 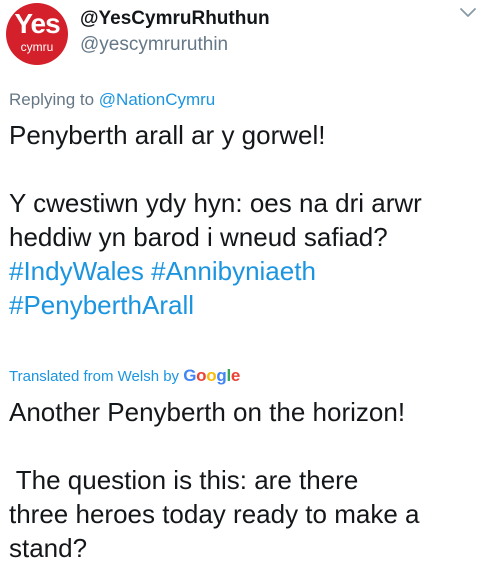 I want to click on hashtag-line: #IndyWales #Annibyniaeth, so click(x=245, y=271).